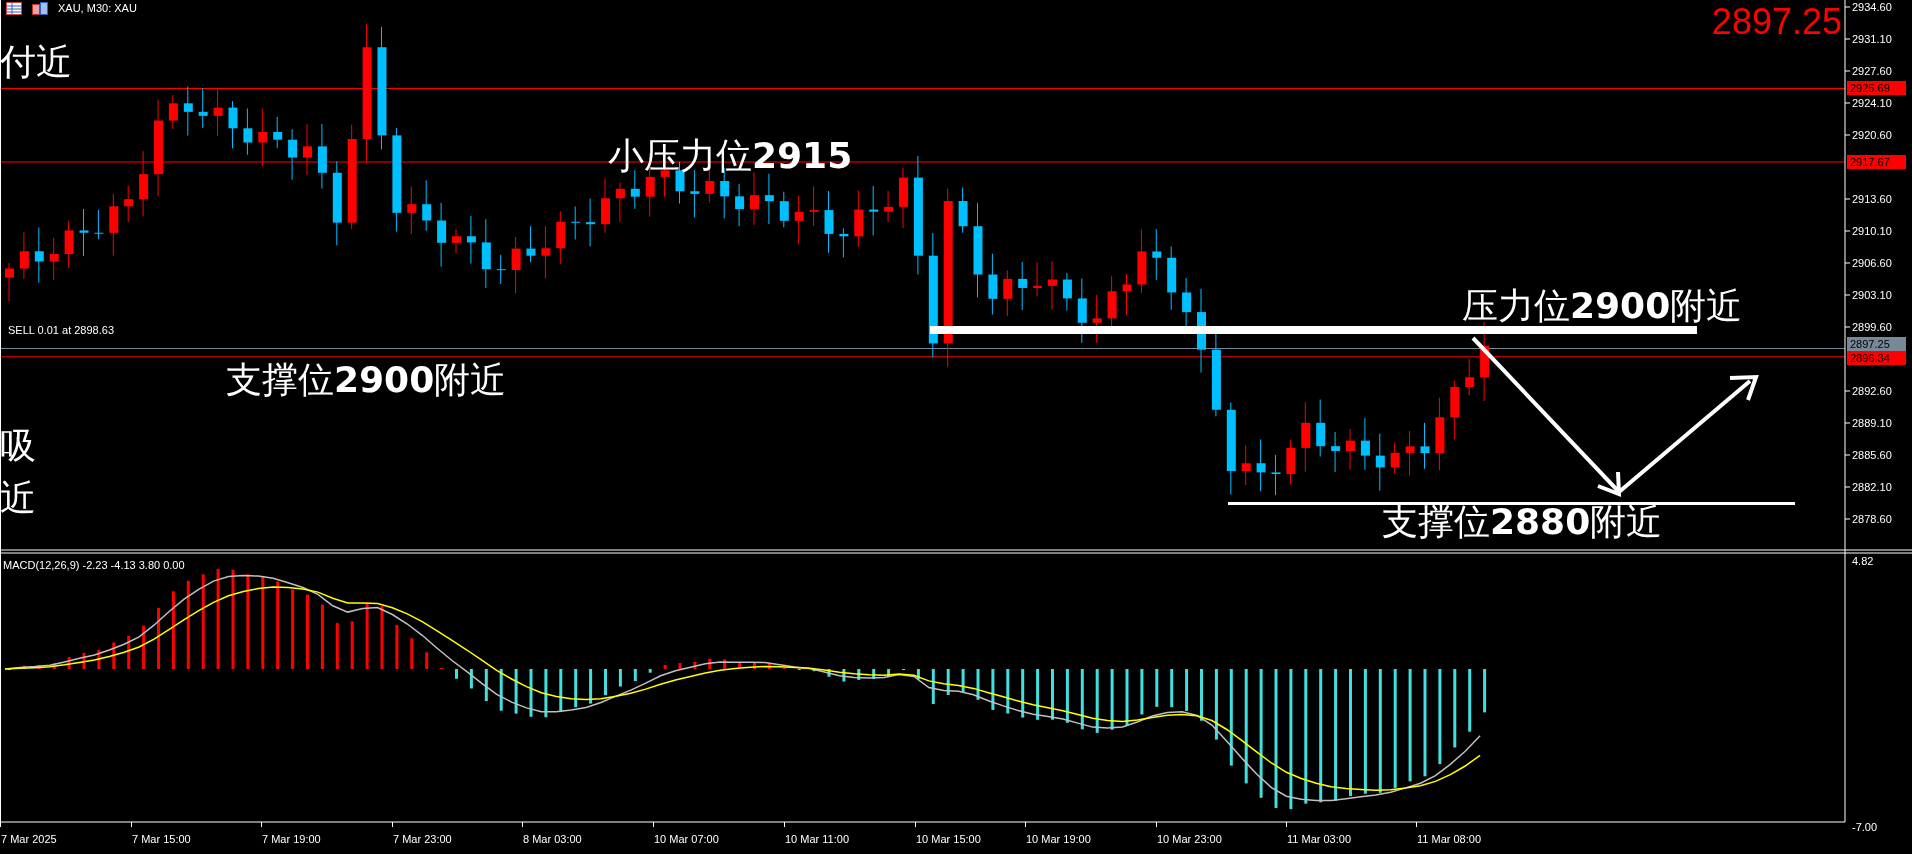 The width and height of the screenshot is (1912, 854). Describe the element at coordinates (1058, 839) in the screenshot. I see `time-tick-label: 10 Mar 19:00` at that location.